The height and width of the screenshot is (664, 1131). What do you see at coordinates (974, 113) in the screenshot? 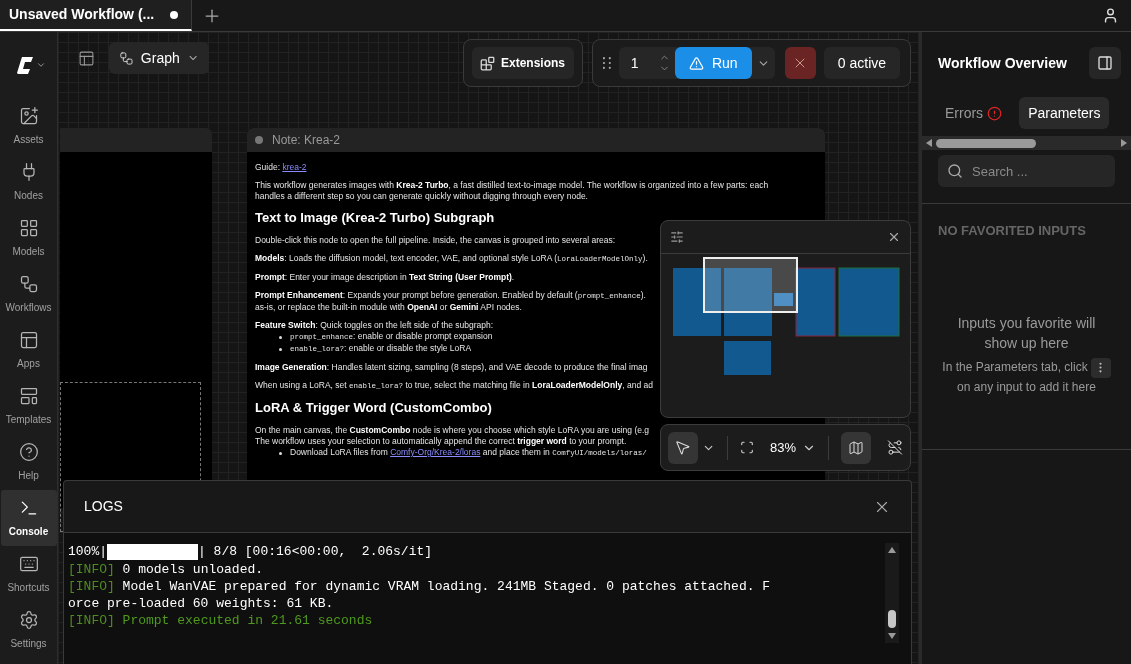
I see `panel-tab: Errors` at bounding box center [974, 113].